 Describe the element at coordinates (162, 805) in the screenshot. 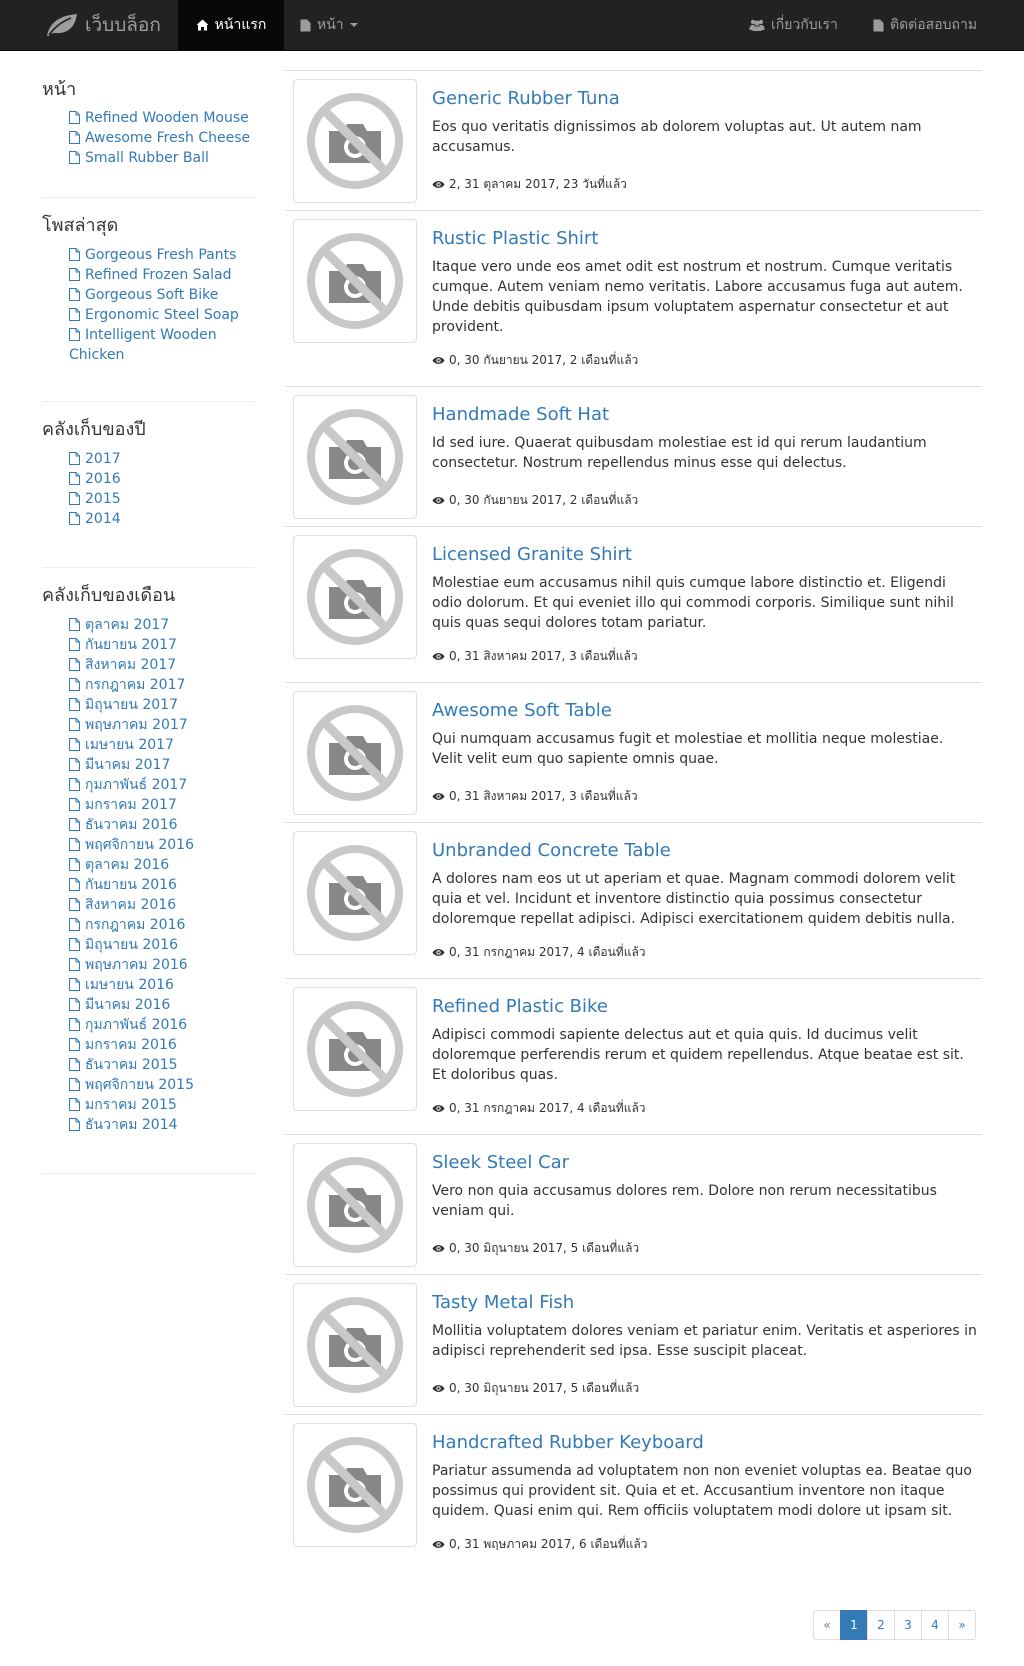

I see `sidebar-month-link: มกราคม 2017` at that location.